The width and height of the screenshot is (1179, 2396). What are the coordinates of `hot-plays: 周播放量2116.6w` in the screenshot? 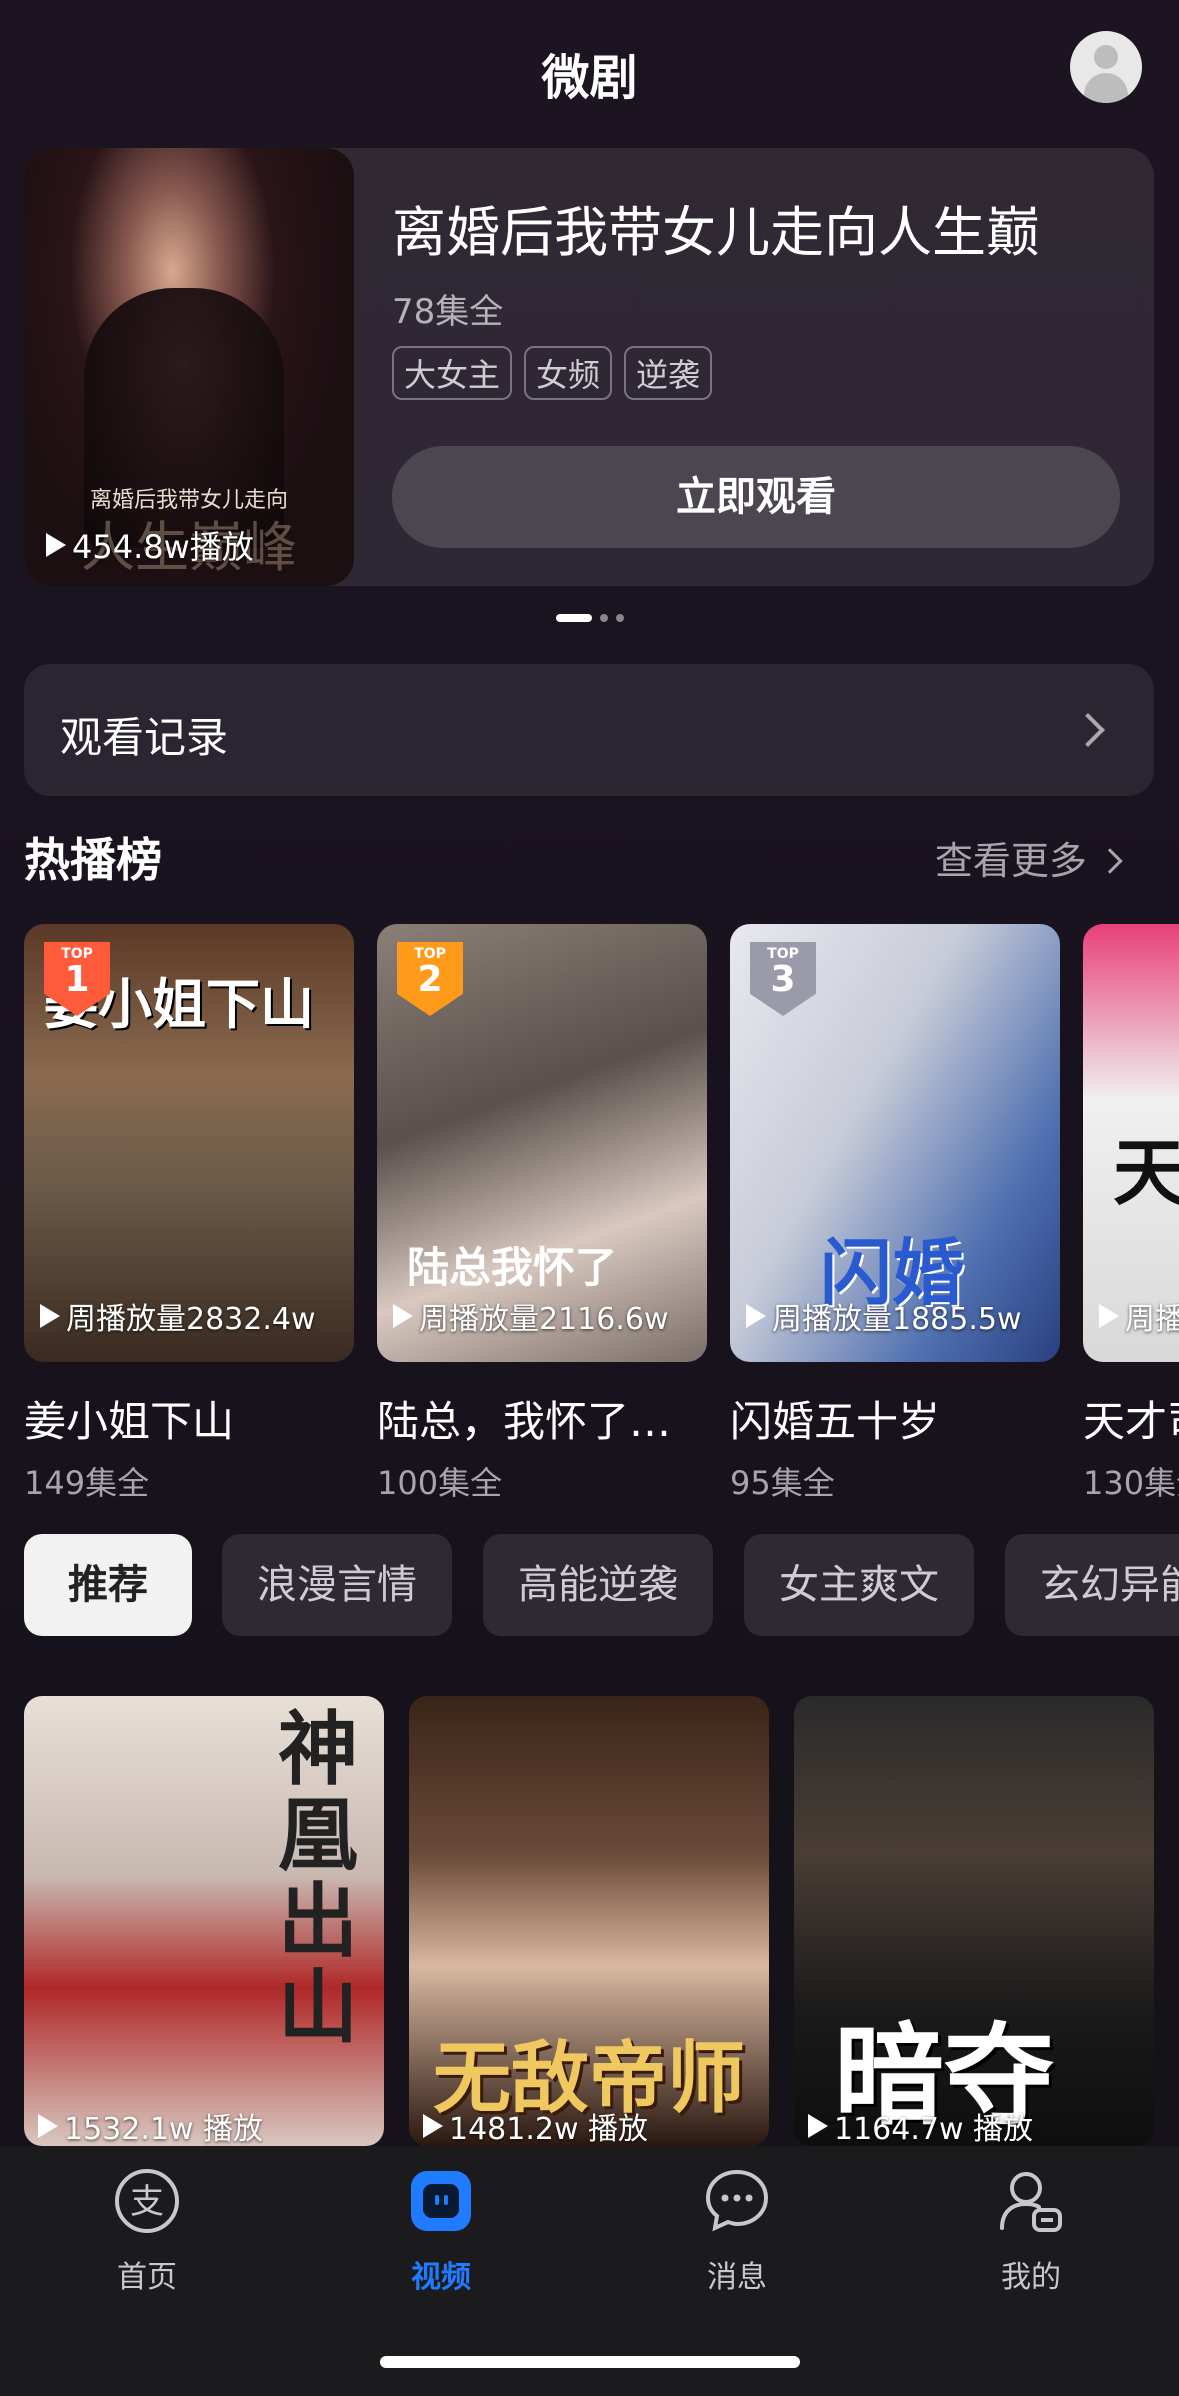 It's located at (531, 1316).